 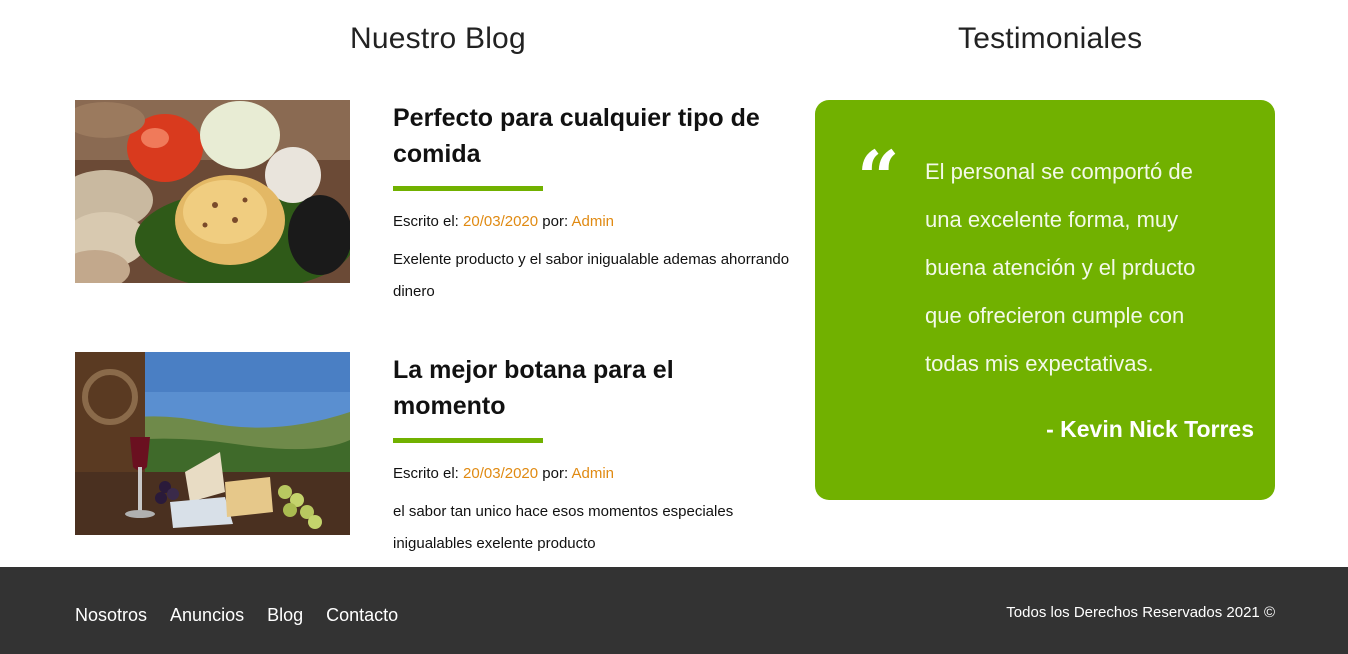 What do you see at coordinates (878, 179) in the screenshot?
I see `quote-icon: “` at bounding box center [878, 179].